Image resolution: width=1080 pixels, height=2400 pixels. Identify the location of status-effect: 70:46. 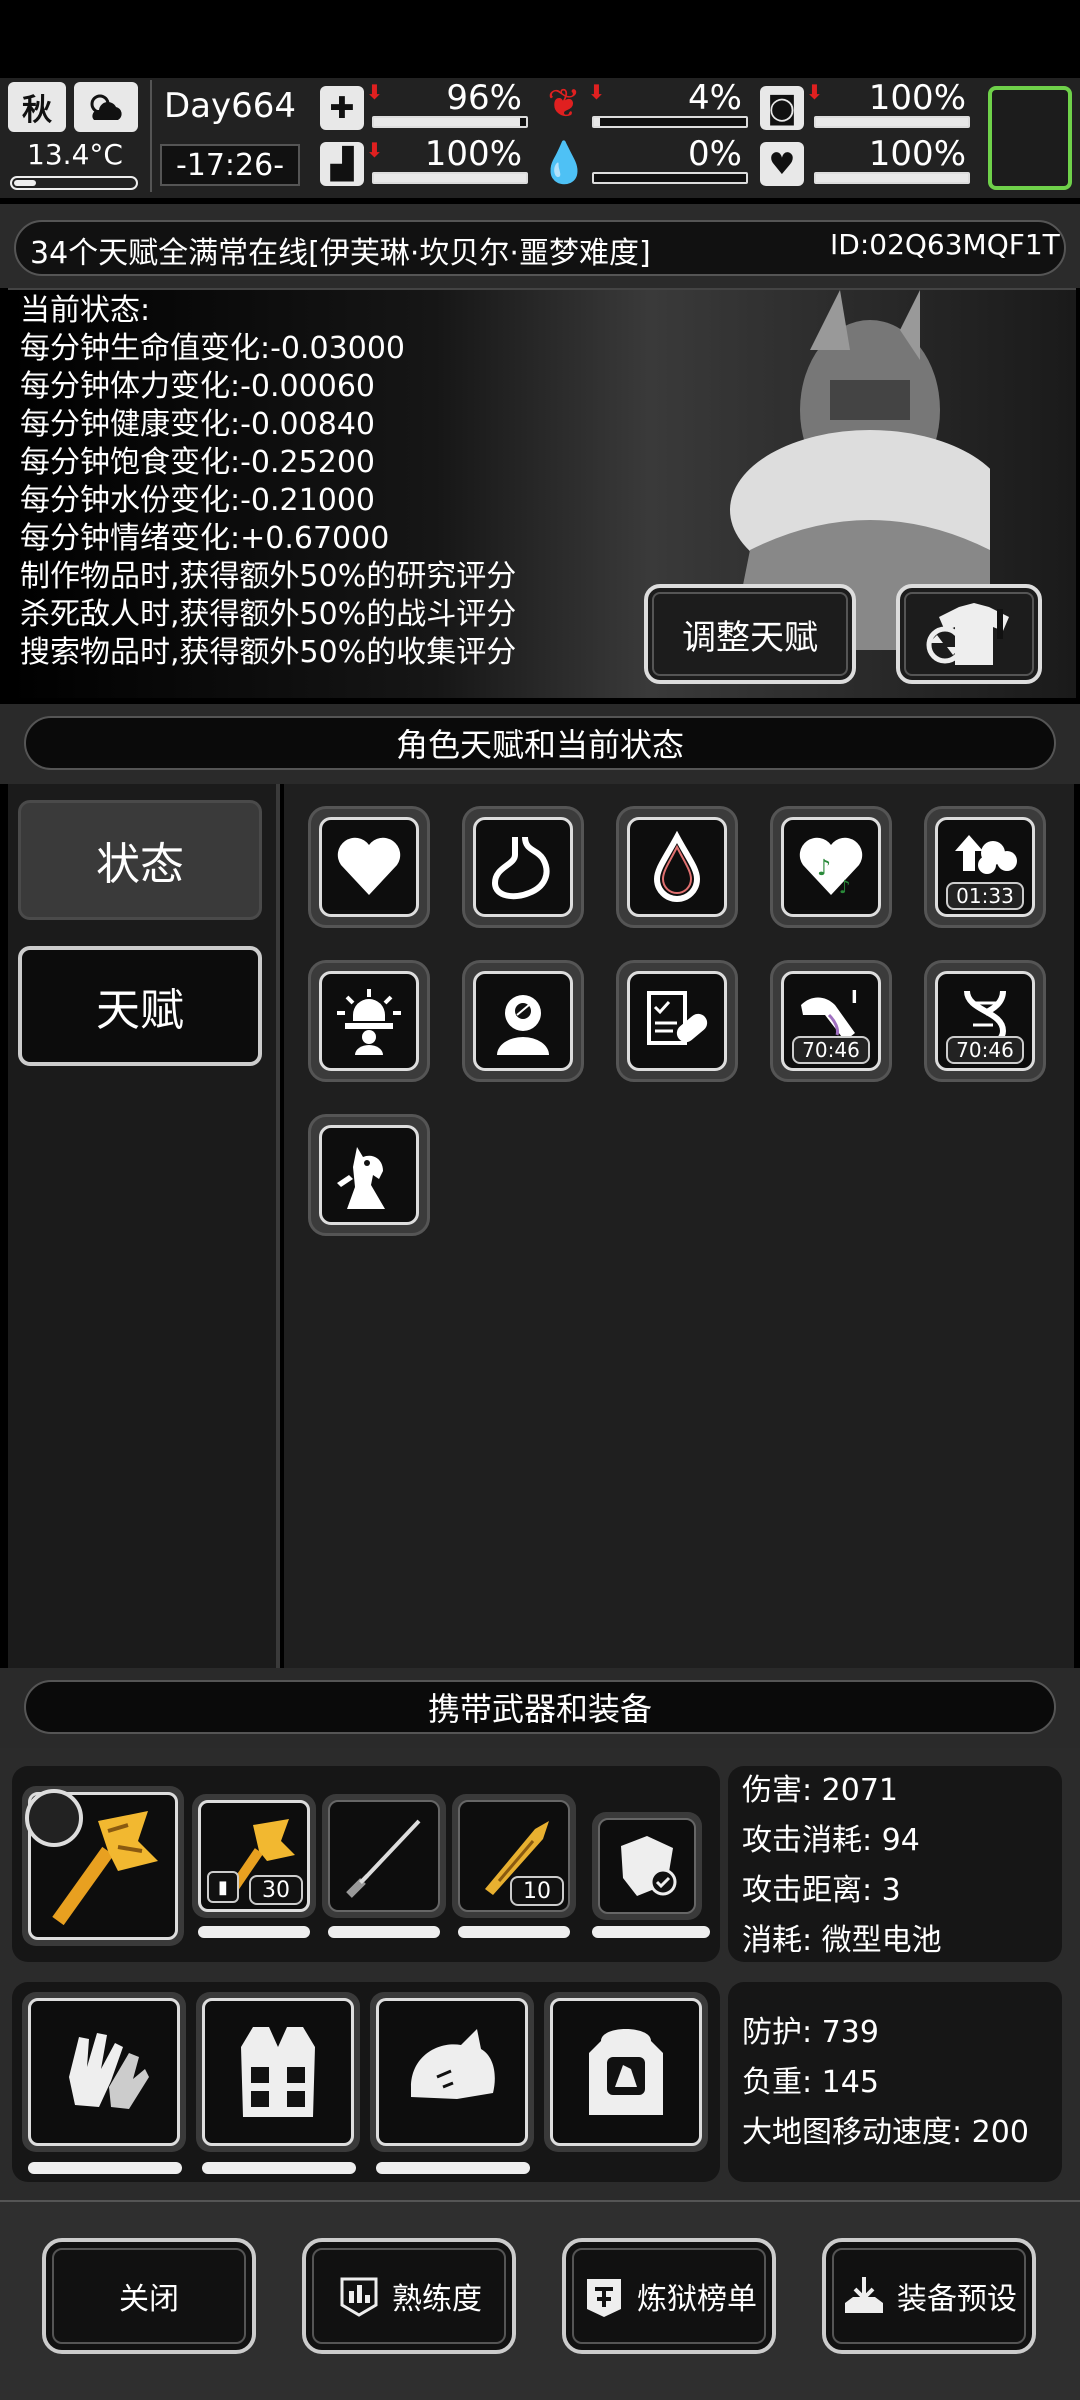
(985, 1021).